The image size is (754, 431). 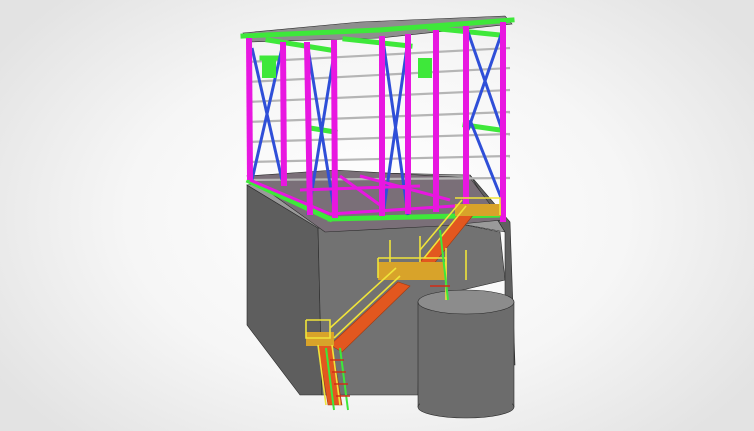 What do you see at coordinates (466, 354) in the screenshot?
I see `cylindrical-tank` at bounding box center [466, 354].